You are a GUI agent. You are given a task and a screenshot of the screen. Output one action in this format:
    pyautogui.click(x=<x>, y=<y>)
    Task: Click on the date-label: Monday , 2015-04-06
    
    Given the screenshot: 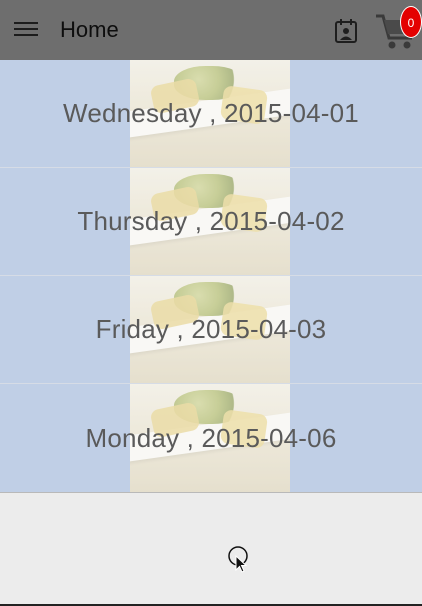 What is the action you would take?
    pyautogui.click(x=211, y=437)
    